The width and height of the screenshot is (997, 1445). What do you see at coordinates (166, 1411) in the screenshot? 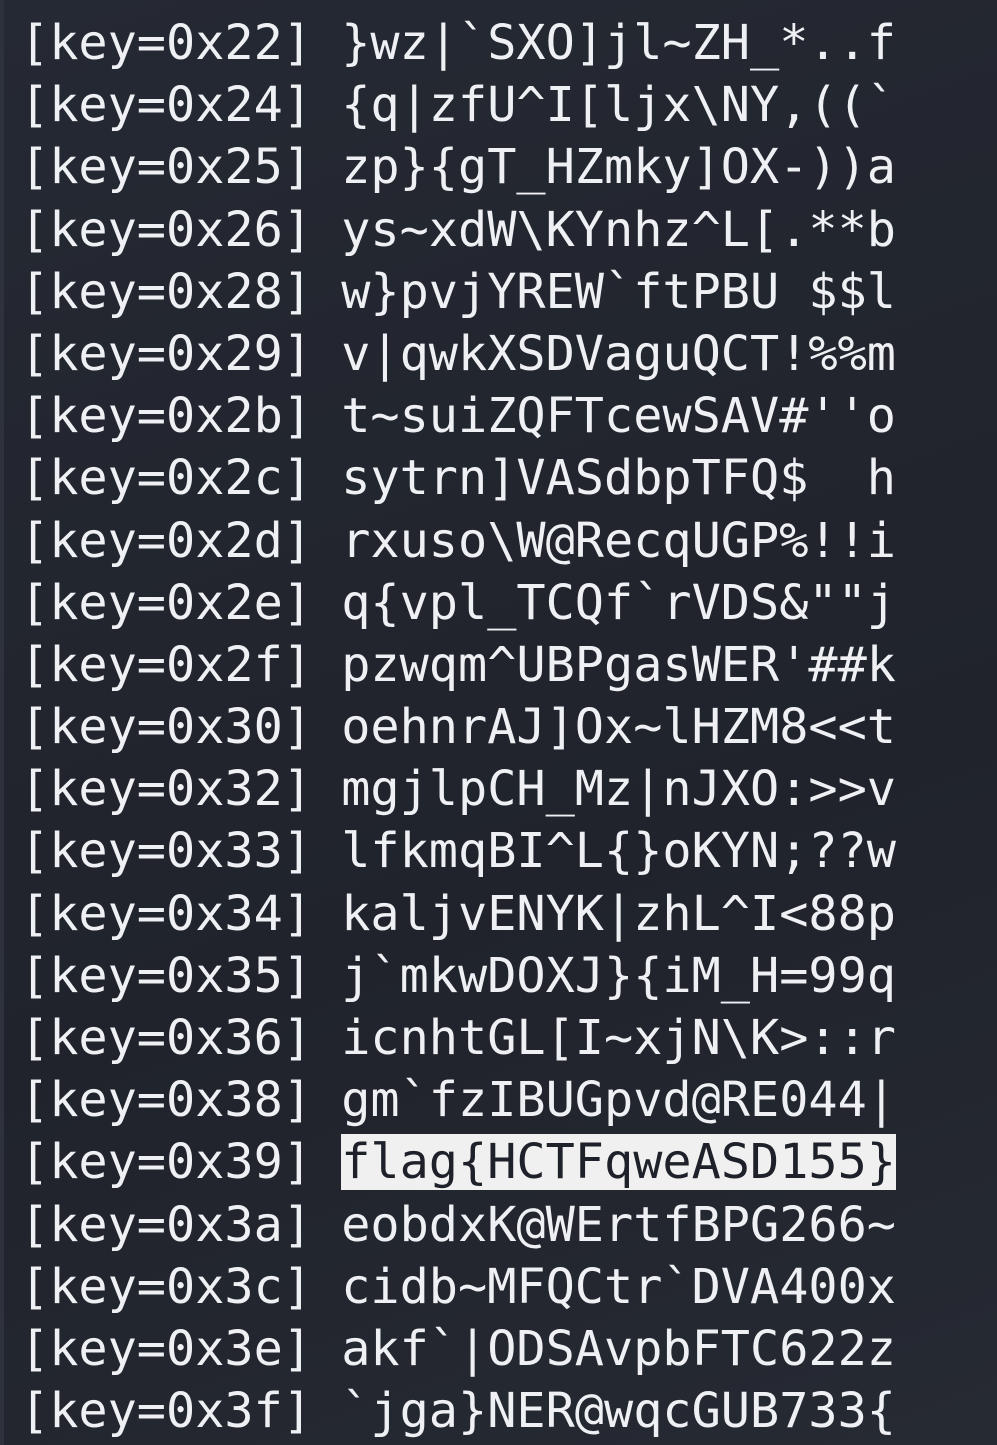
I see `key-label: [key=0x3f]` at bounding box center [166, 1411].